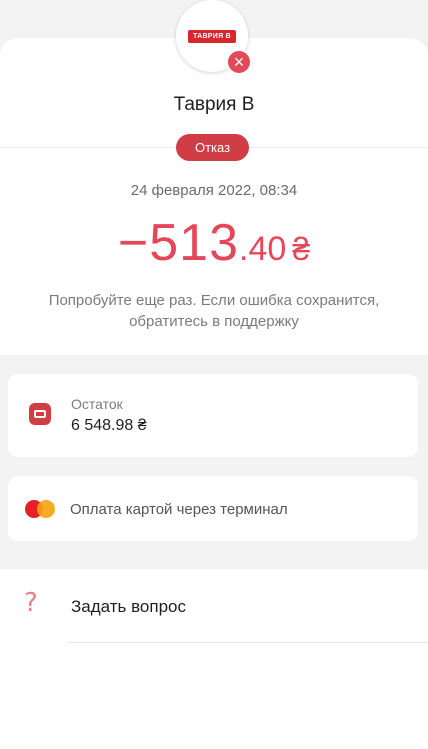 This screenshot has height=749, width=428. I want to click on mastercard-icon, so click(41, 509).